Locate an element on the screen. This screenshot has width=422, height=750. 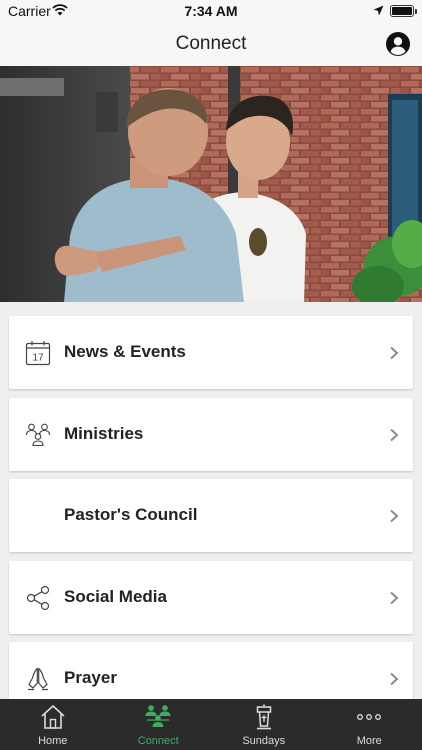
tab-label: More is located at coordinates (369, 741).